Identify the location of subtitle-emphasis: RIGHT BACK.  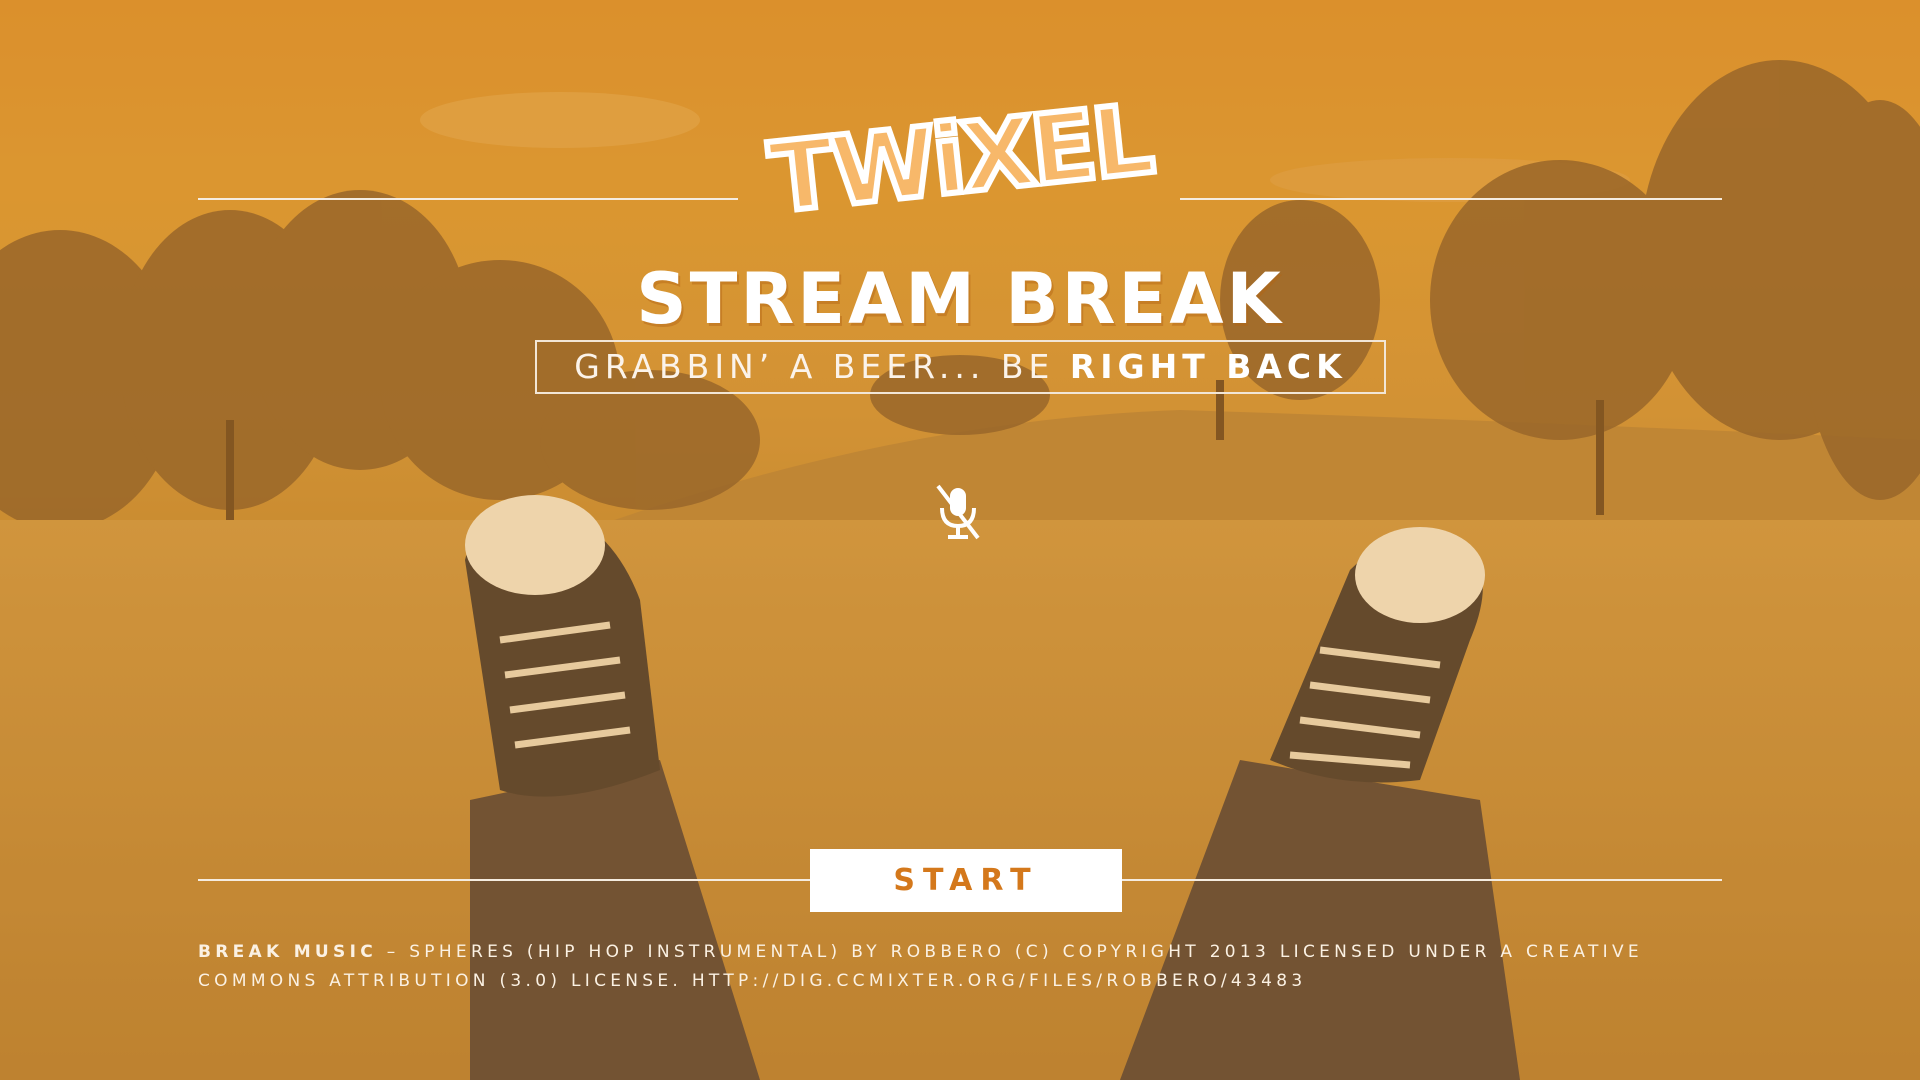
(1208, 366).